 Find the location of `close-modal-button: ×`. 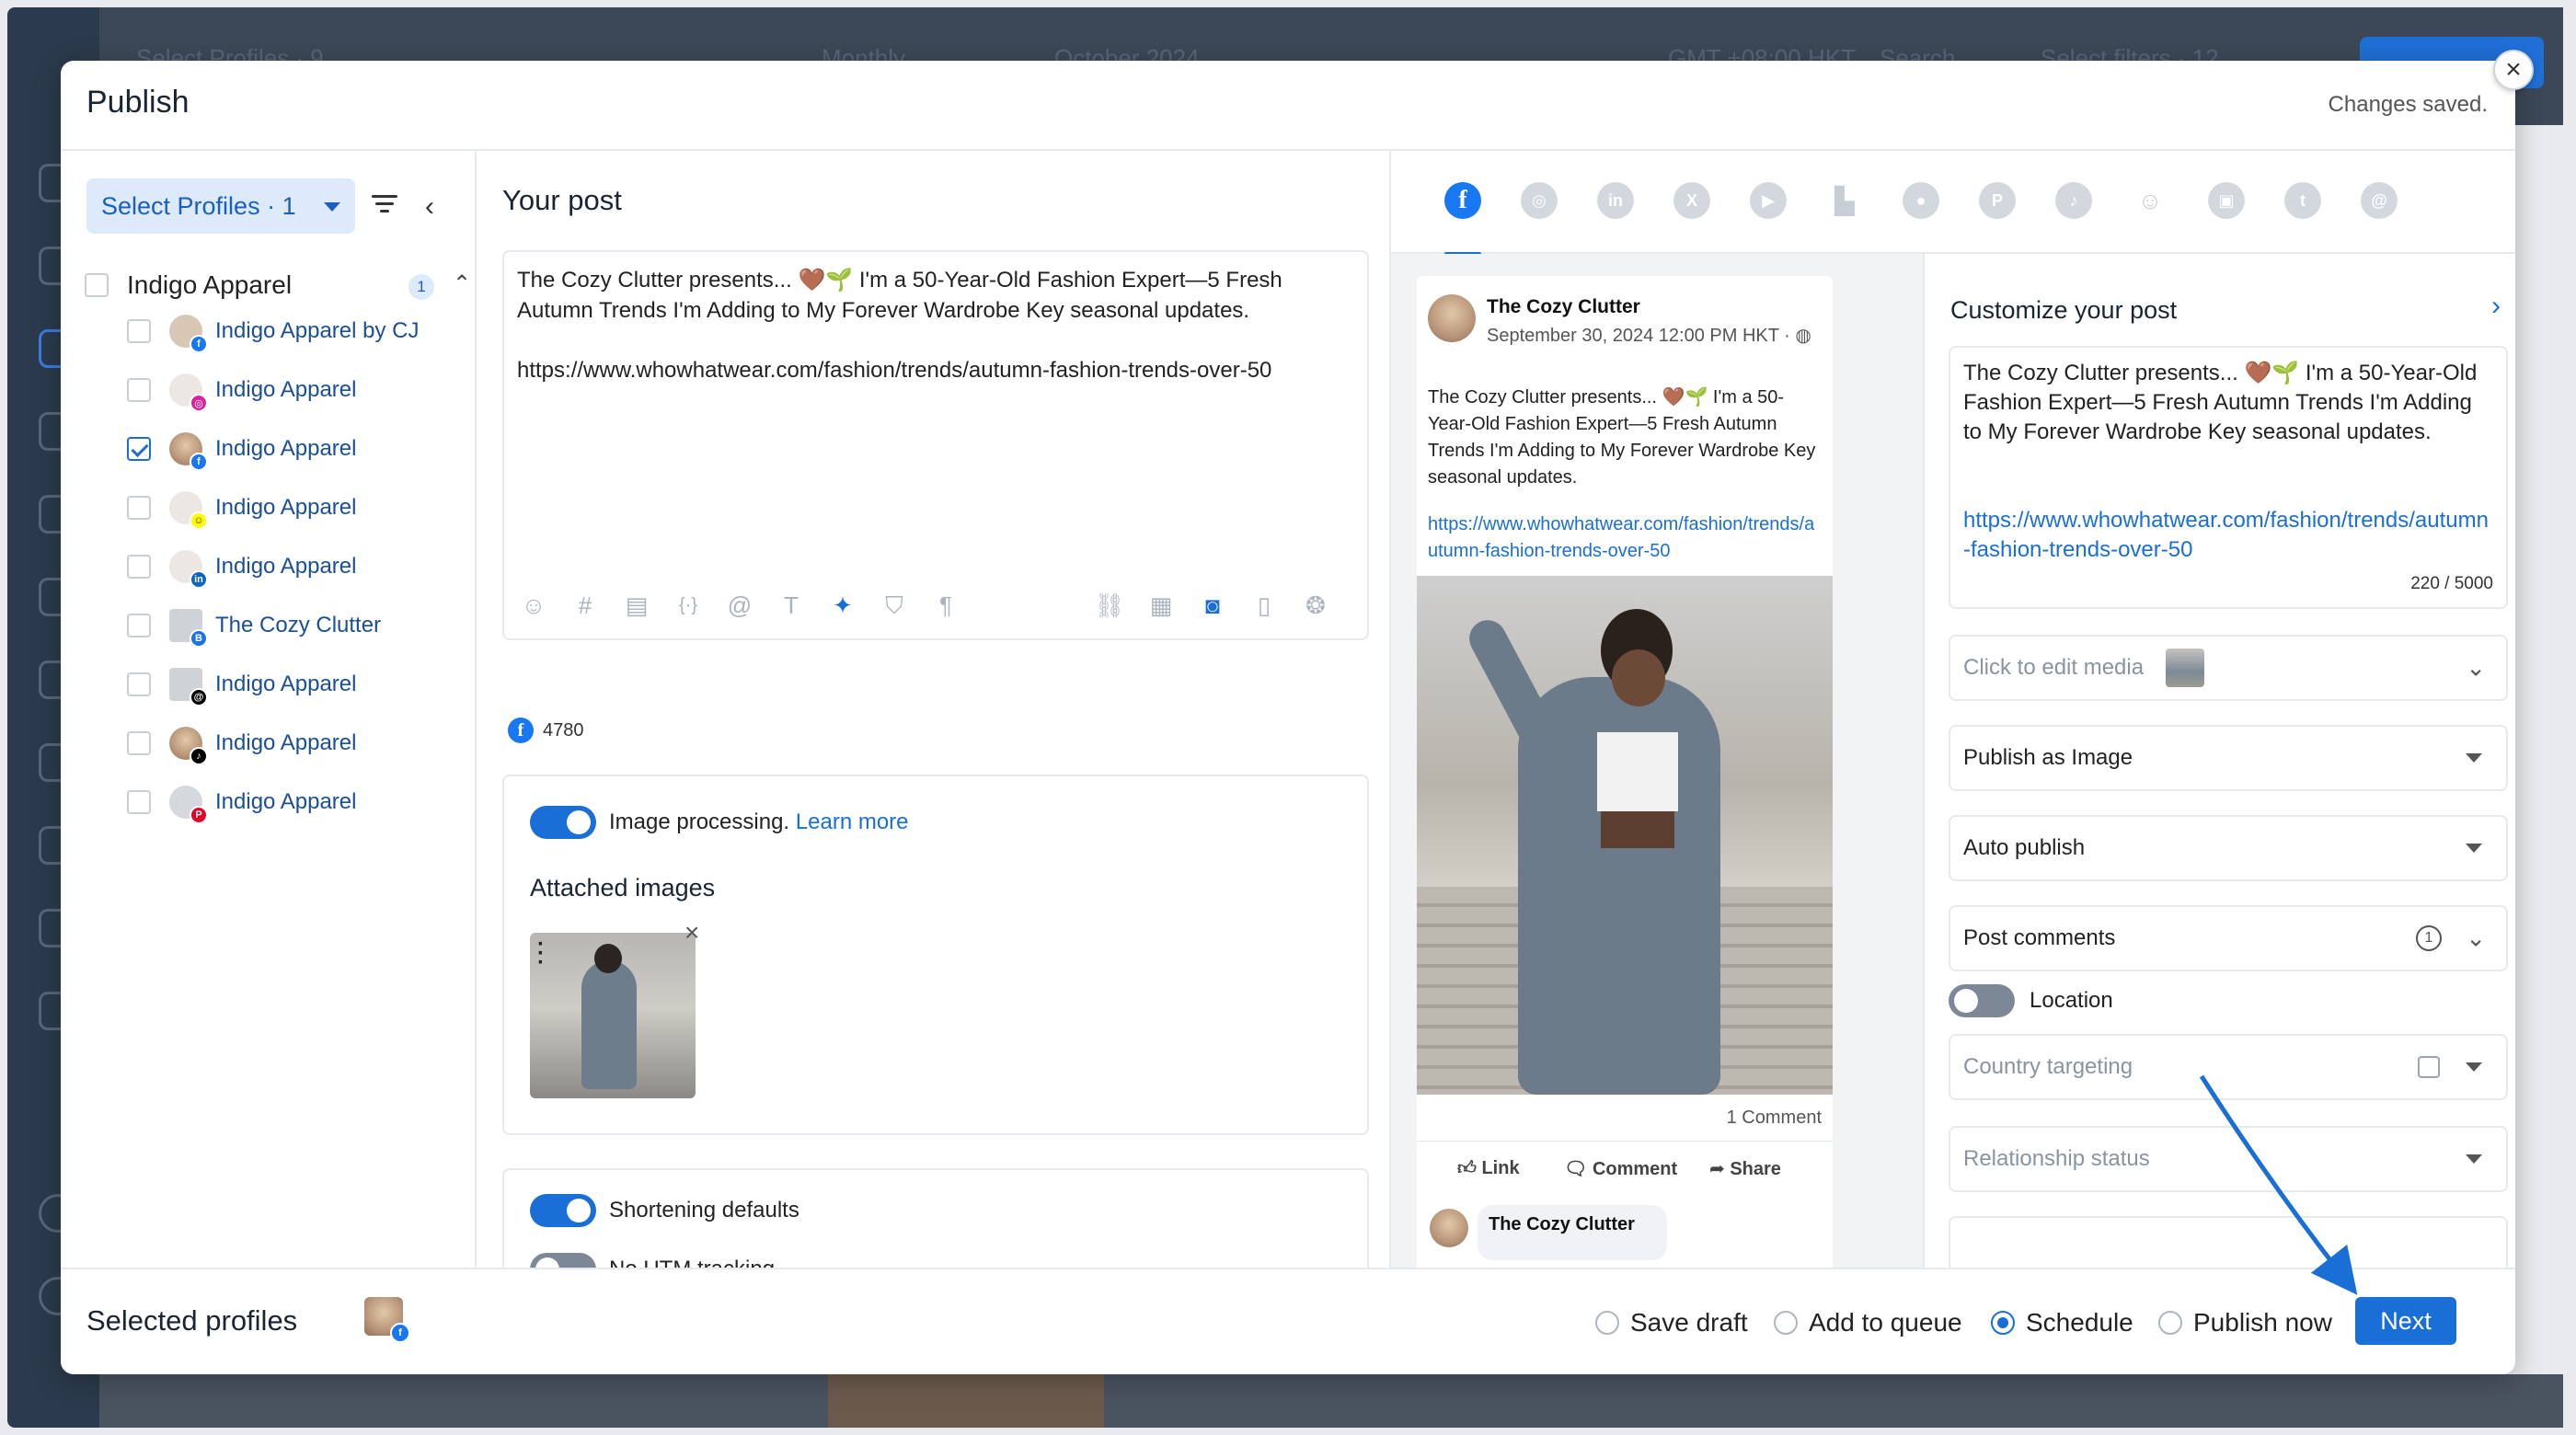

close-modal-button: × is located at coordinates (2513, 70).